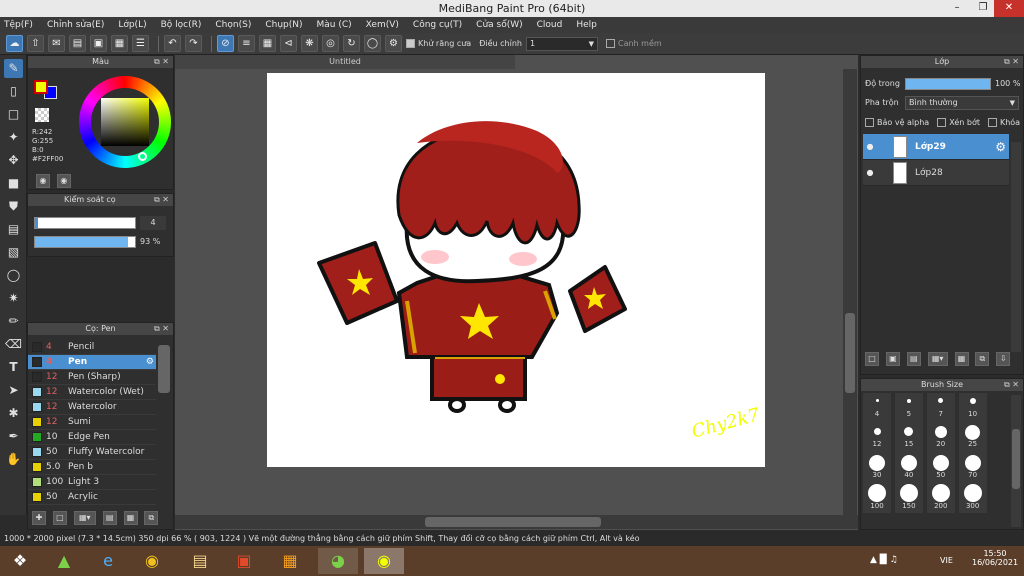  What do you see at coordinates (410, 43) in the screenshot?
I see `antialias-checkbox` at bounding box center [410, 43].